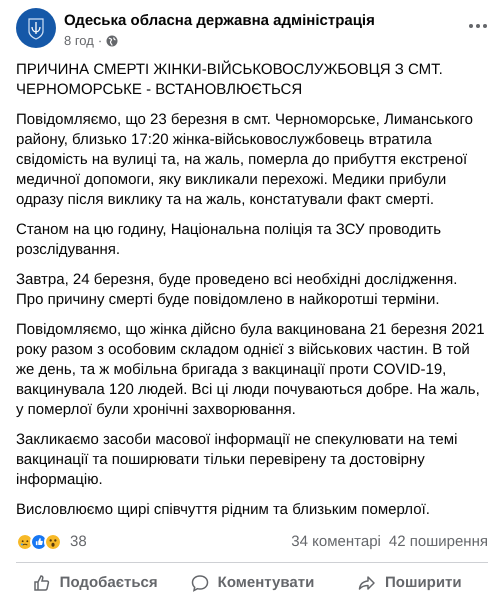  I want to click on surprised-face-icon, so click(53, 542).